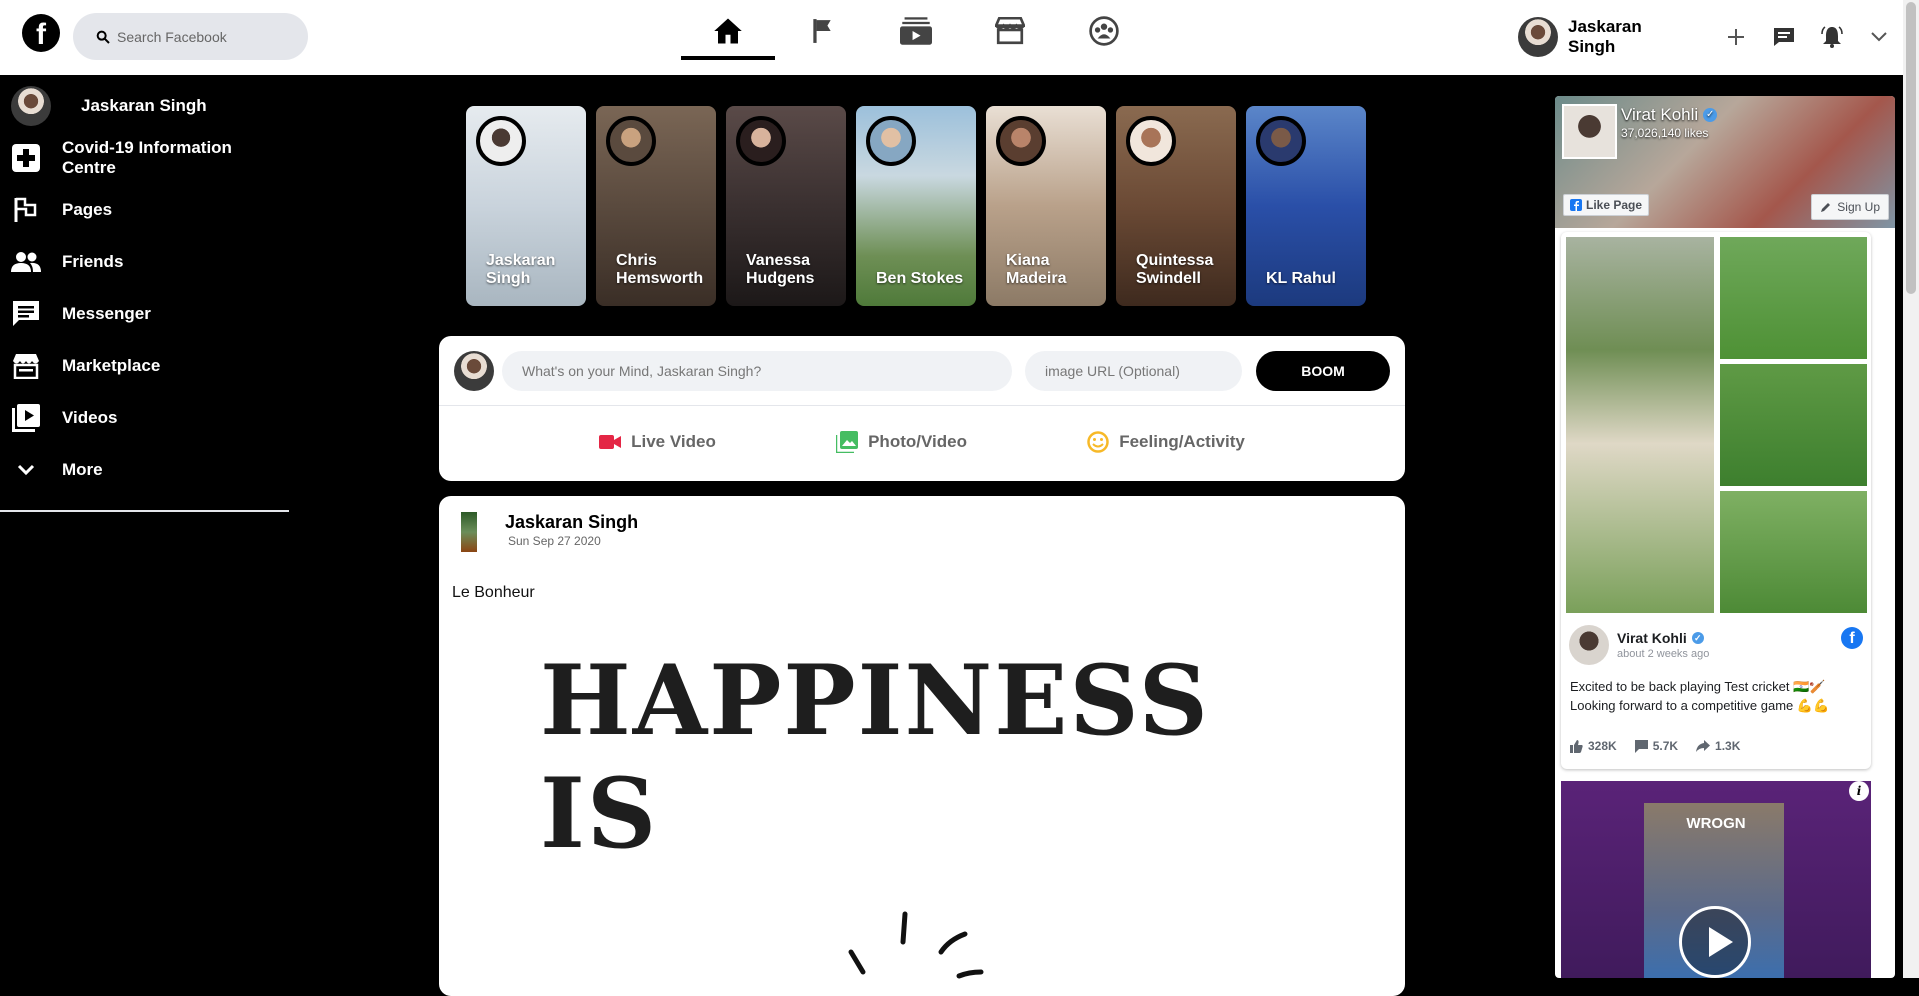 Image resolution: width=1919 pixels, height=996 pixels. I want to click on story-card: Ben Stokes, so click(916, 206).